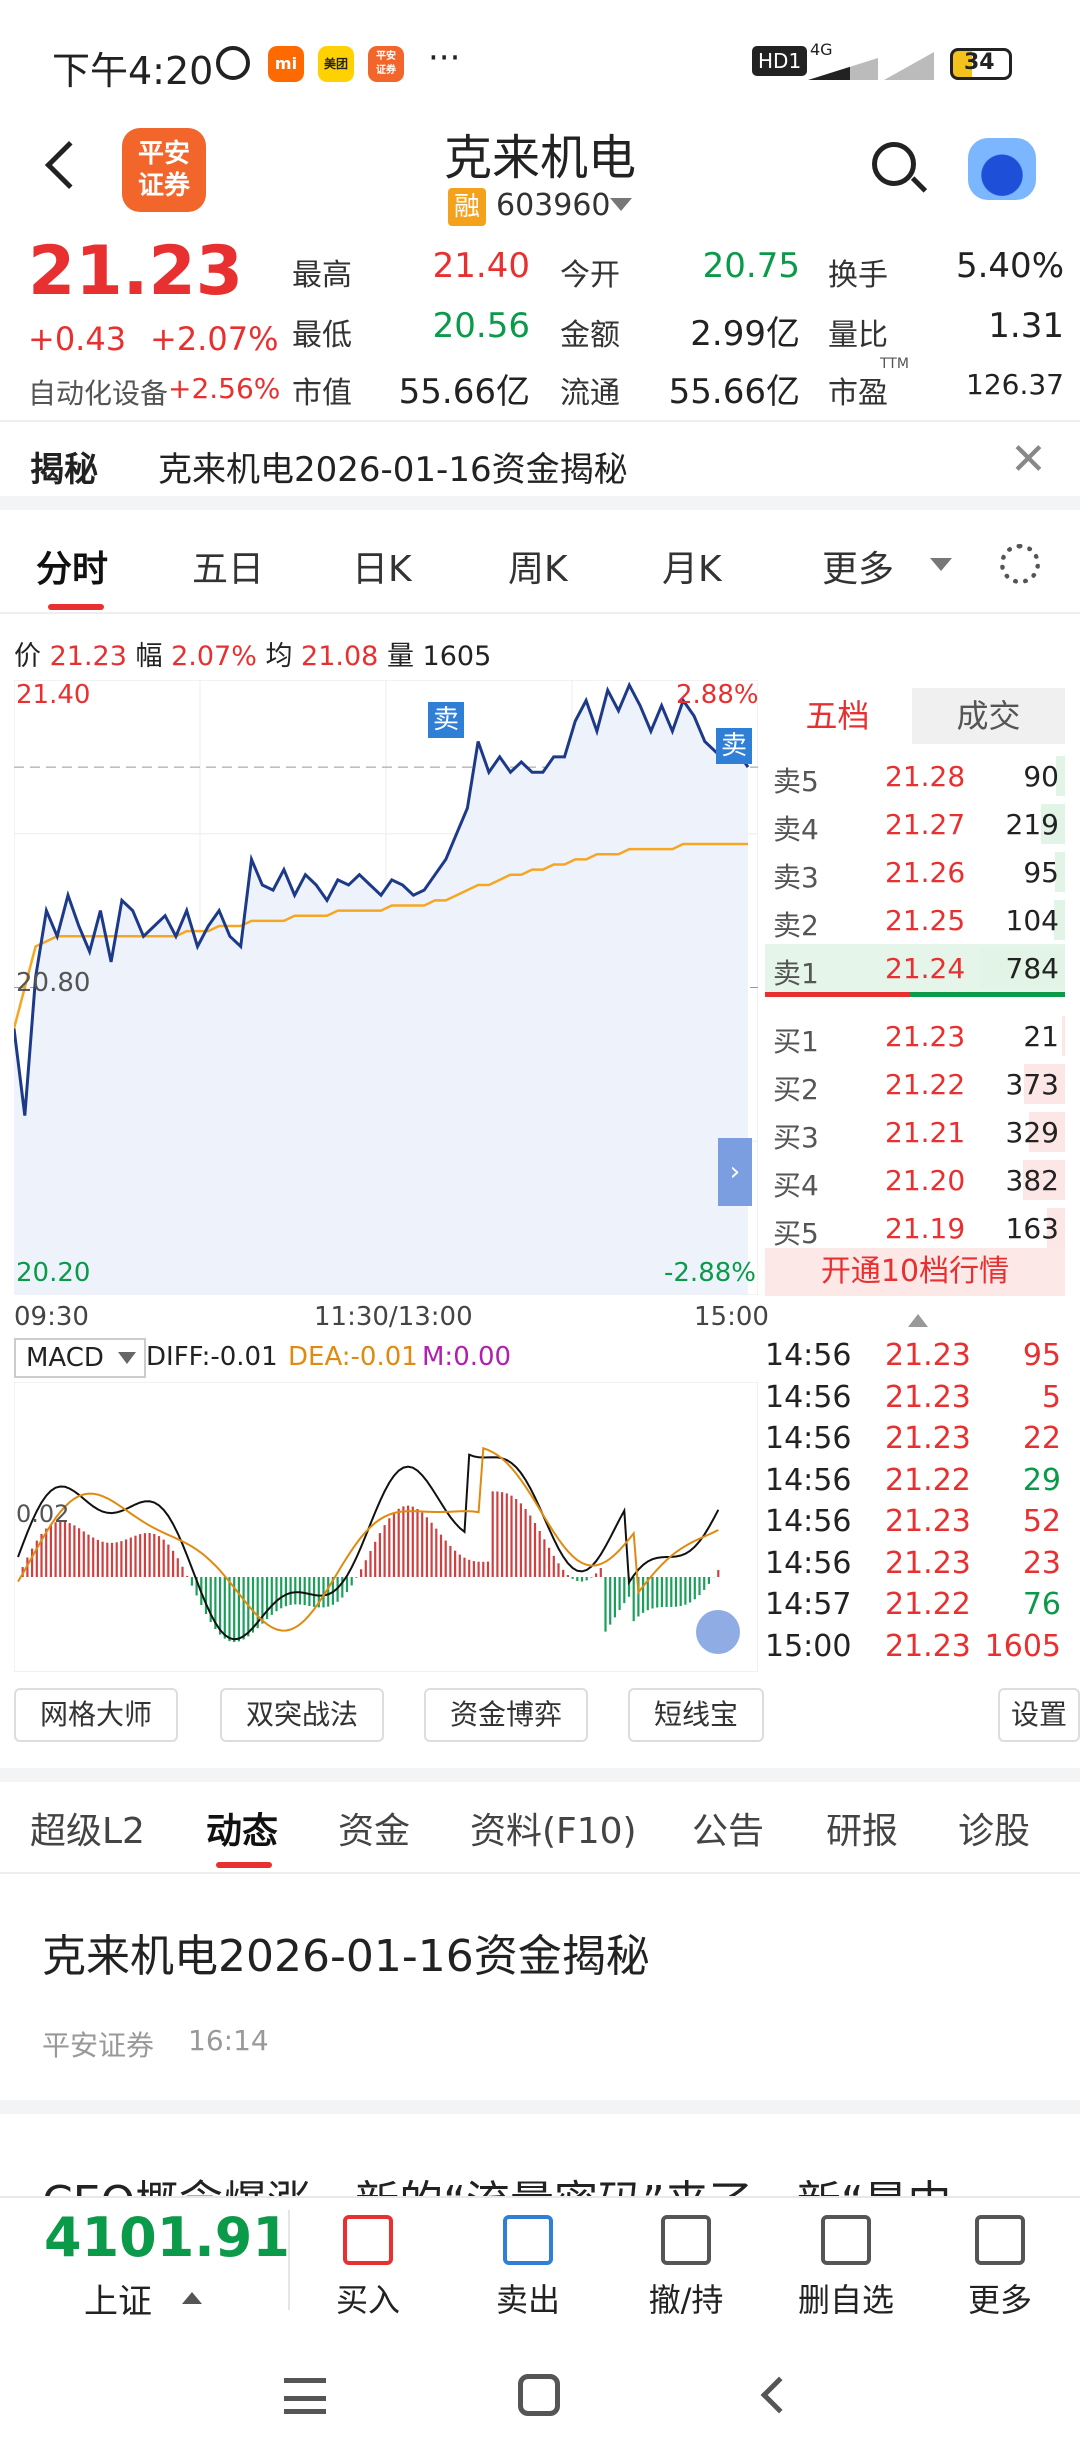 Image resolution: width=1080 pixels, height=2460 pixels. I want to click on chart-tab: 日K, so click(382, 566).